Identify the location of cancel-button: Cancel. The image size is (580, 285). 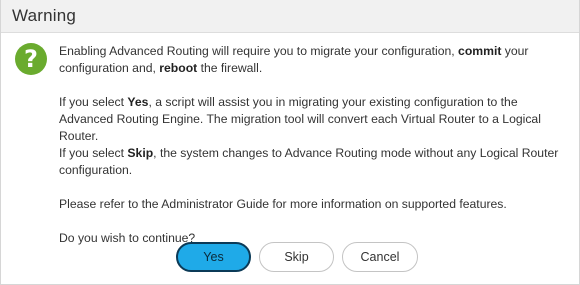
(380, 257).